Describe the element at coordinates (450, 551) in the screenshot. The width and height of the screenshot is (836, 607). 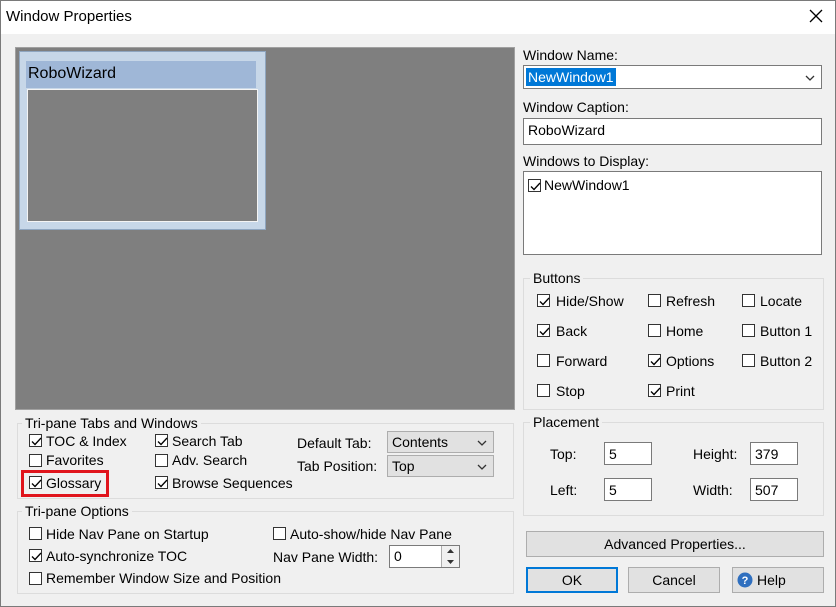
I see `spin-up-icon` at that location.